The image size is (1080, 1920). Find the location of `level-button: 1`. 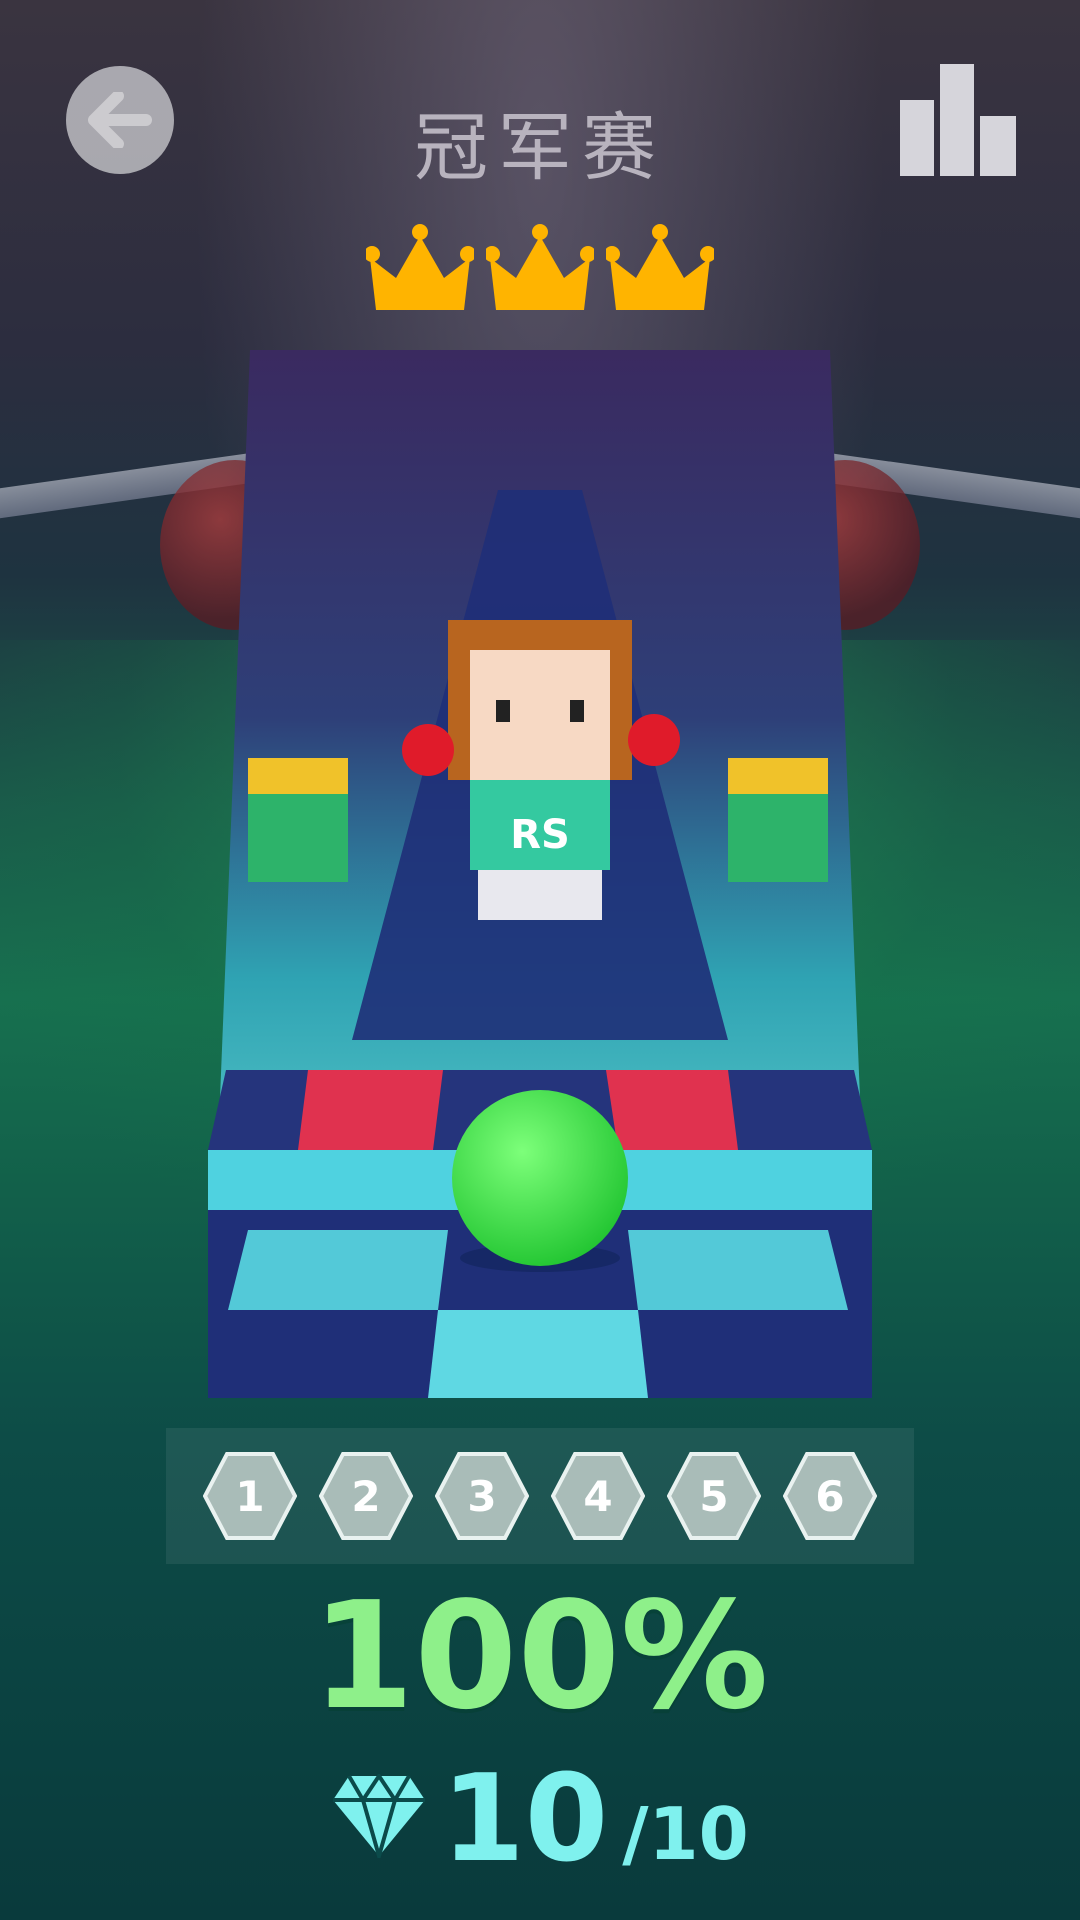

level-button: 1 is located at coordinates (250, 1496).